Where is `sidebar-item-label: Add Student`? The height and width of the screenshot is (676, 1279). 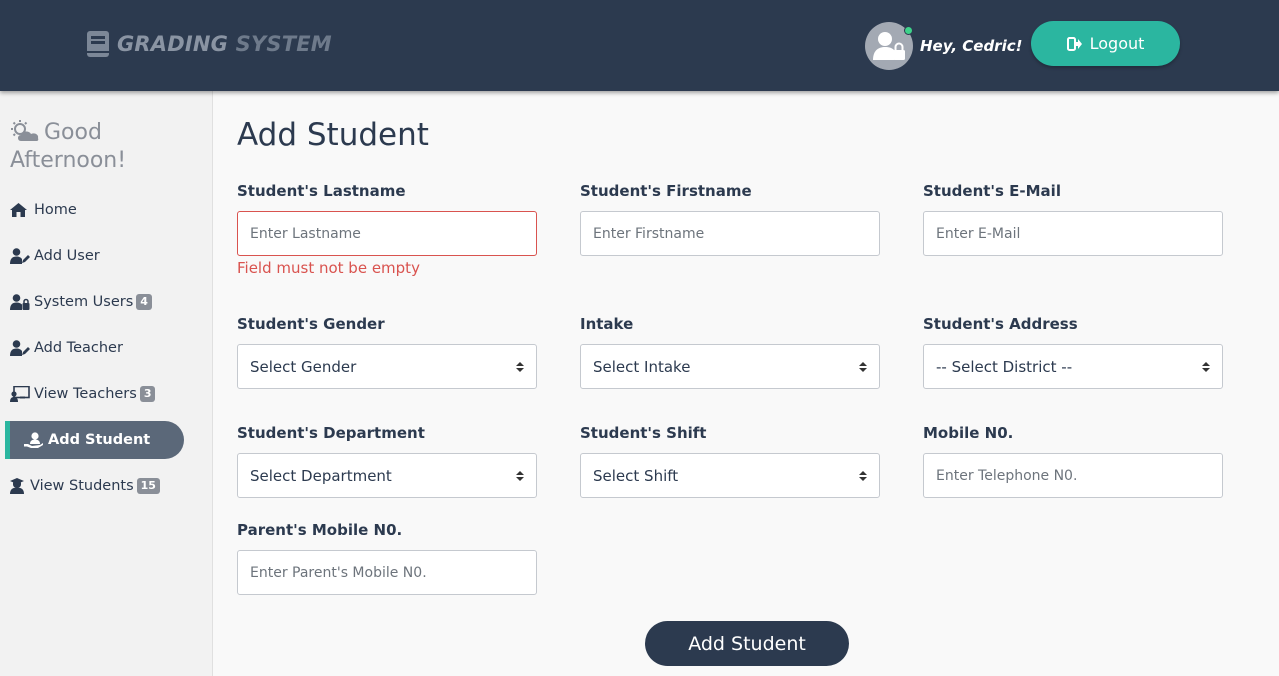 sidebar-item-label: Add Student is located at coordinates (99, 440).